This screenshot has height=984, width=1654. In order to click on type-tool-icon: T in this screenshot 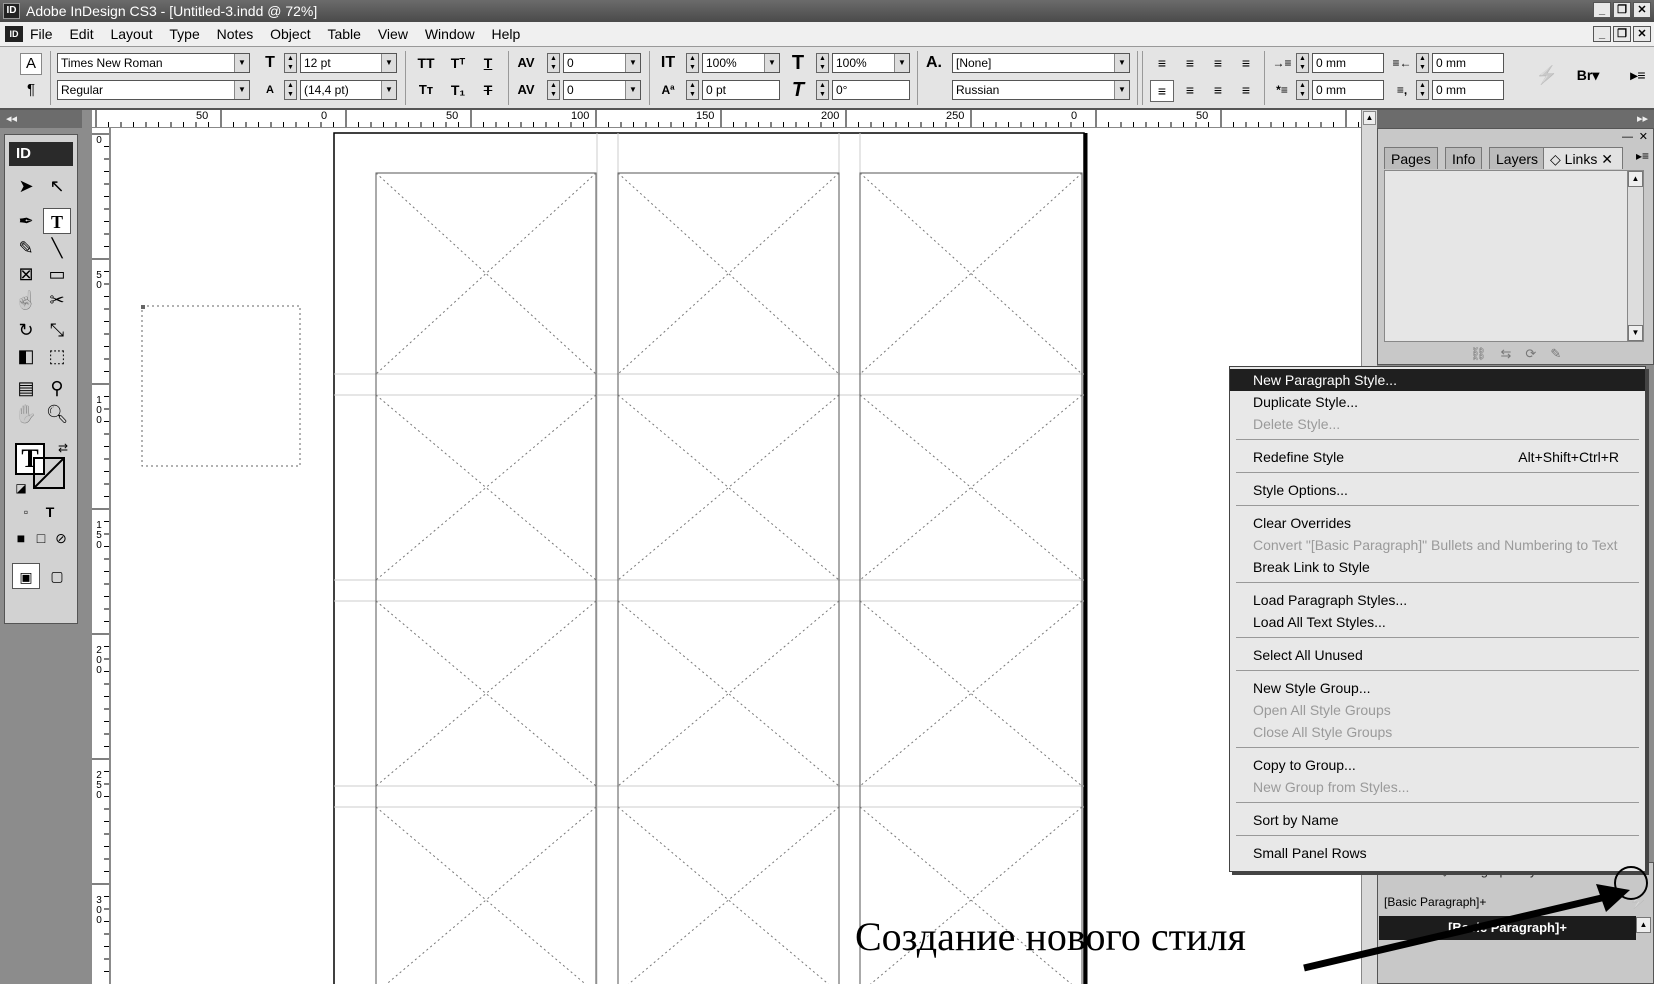, I will do `click(57, 221)`.